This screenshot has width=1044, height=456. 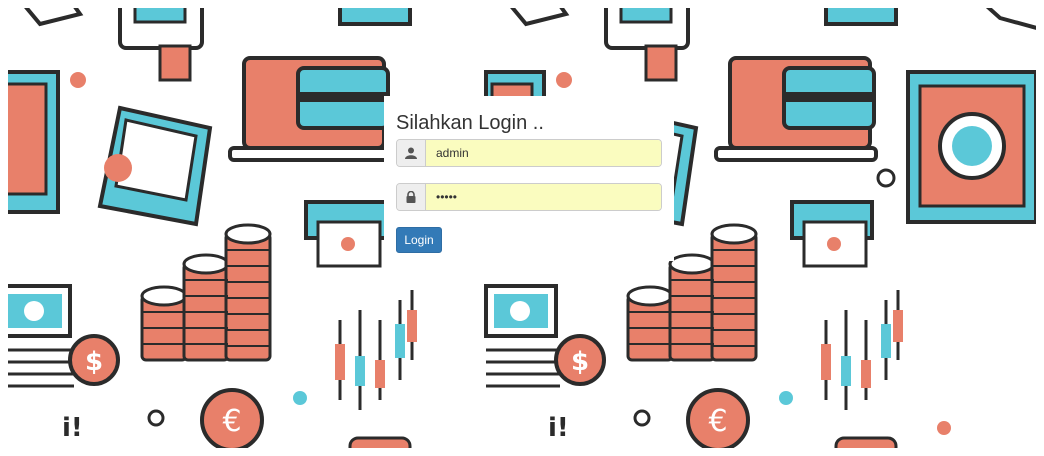 I want to click on password-input-group, so click(x=529, y=197).